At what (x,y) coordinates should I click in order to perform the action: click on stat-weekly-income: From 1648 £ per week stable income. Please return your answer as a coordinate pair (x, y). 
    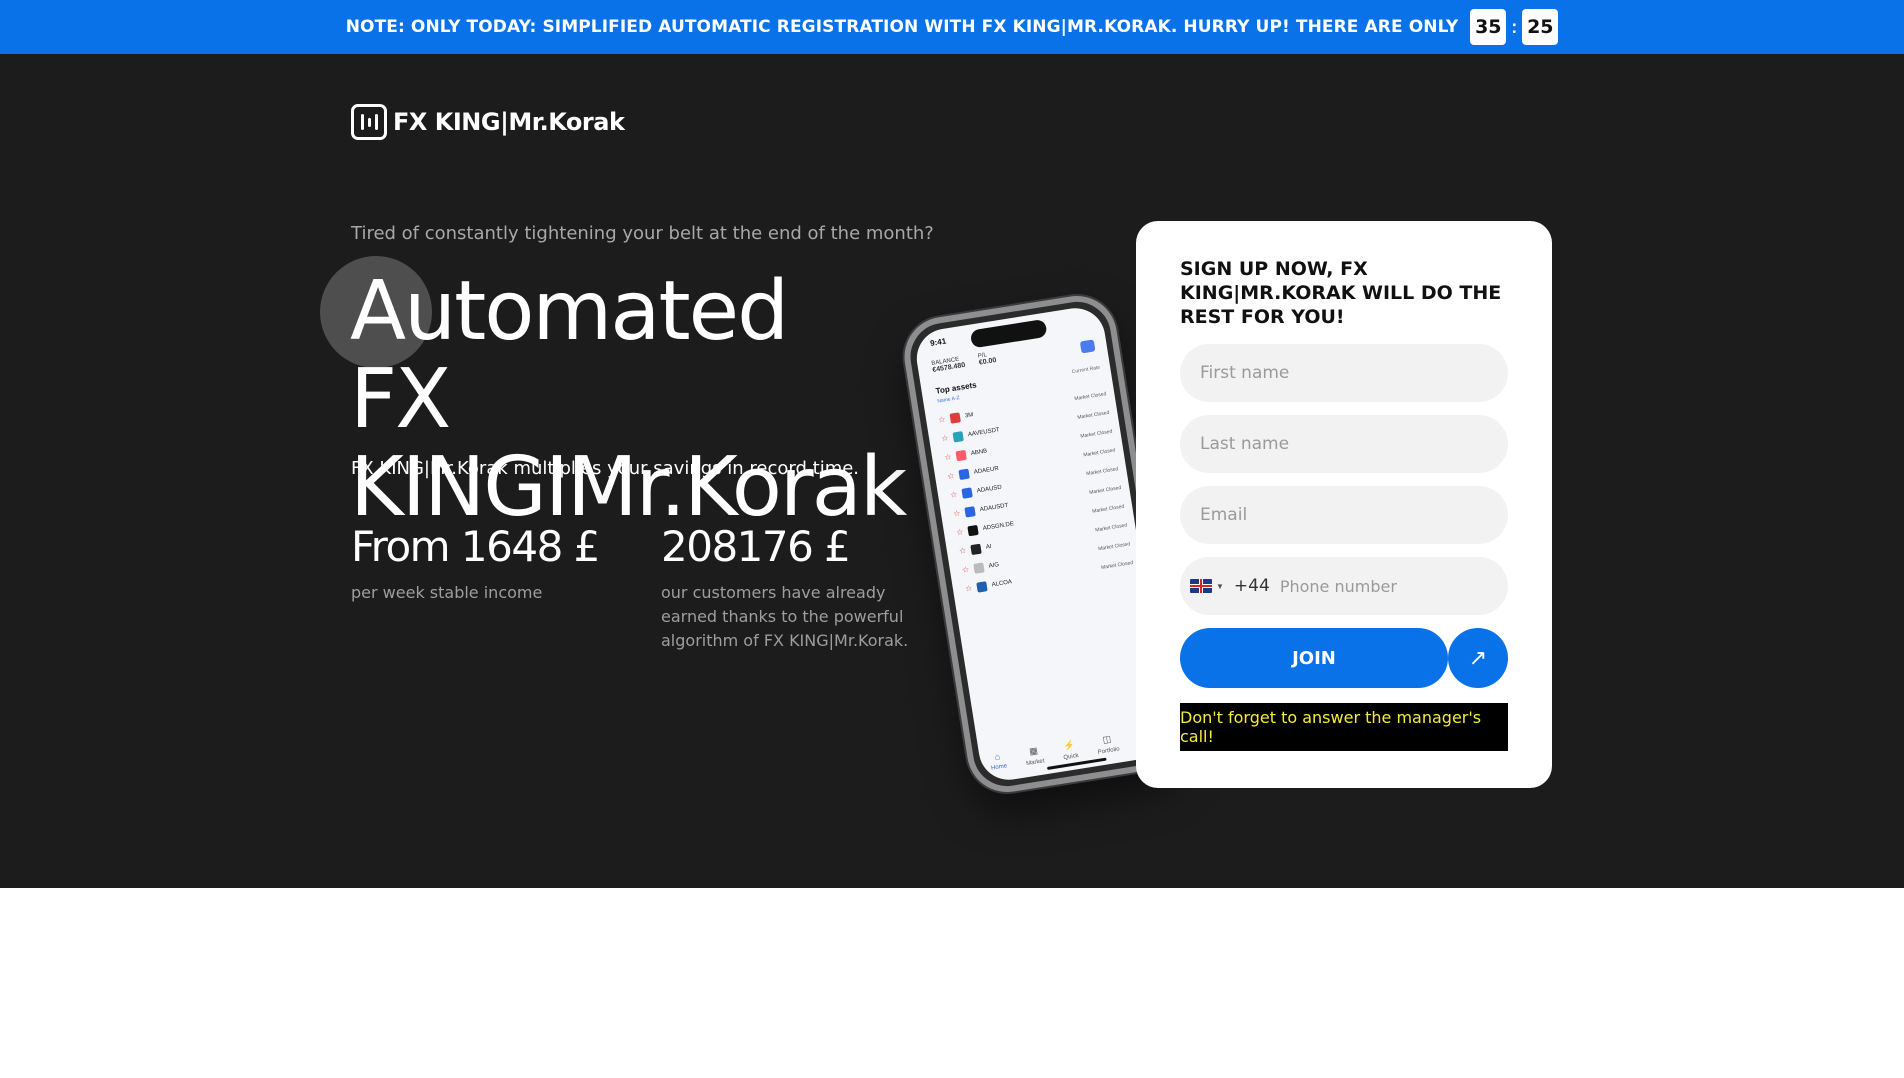
    Looking at the image, I should click on (475, 563).